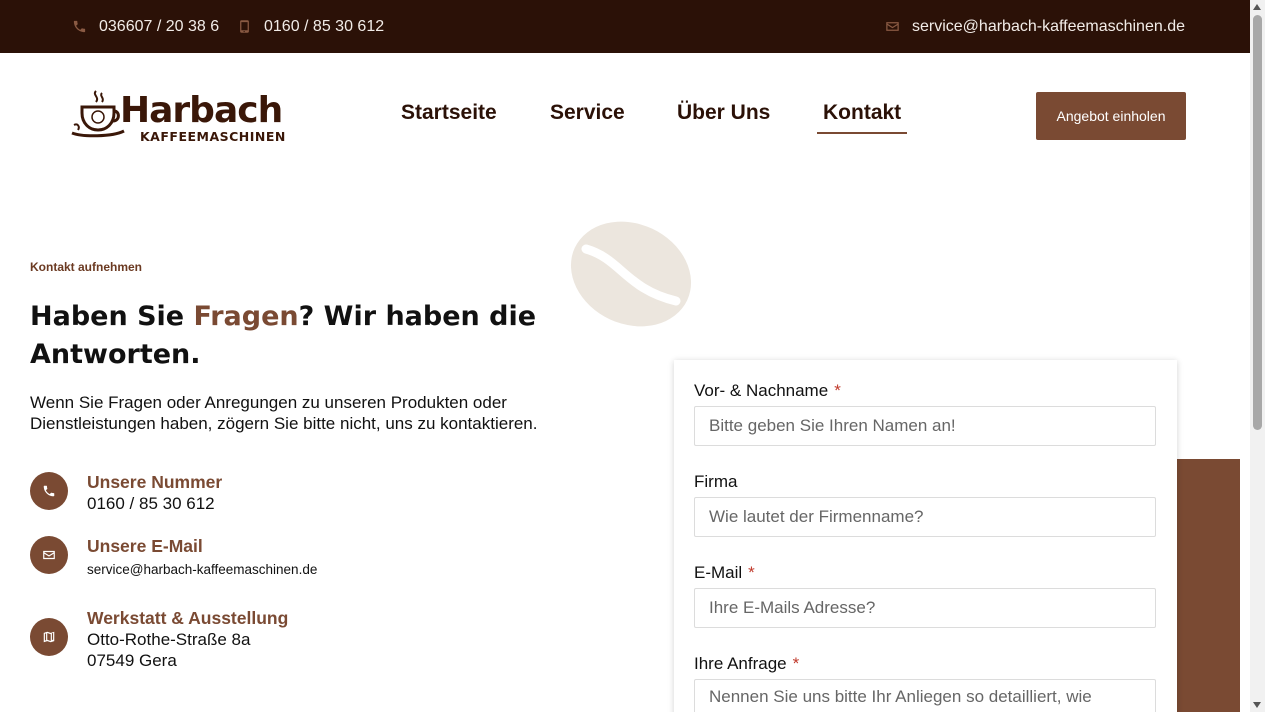 The width and height of the screenshot is (1265, 712). I want to click on request-quote-button: Angebot einholen, so click(1111, 116).